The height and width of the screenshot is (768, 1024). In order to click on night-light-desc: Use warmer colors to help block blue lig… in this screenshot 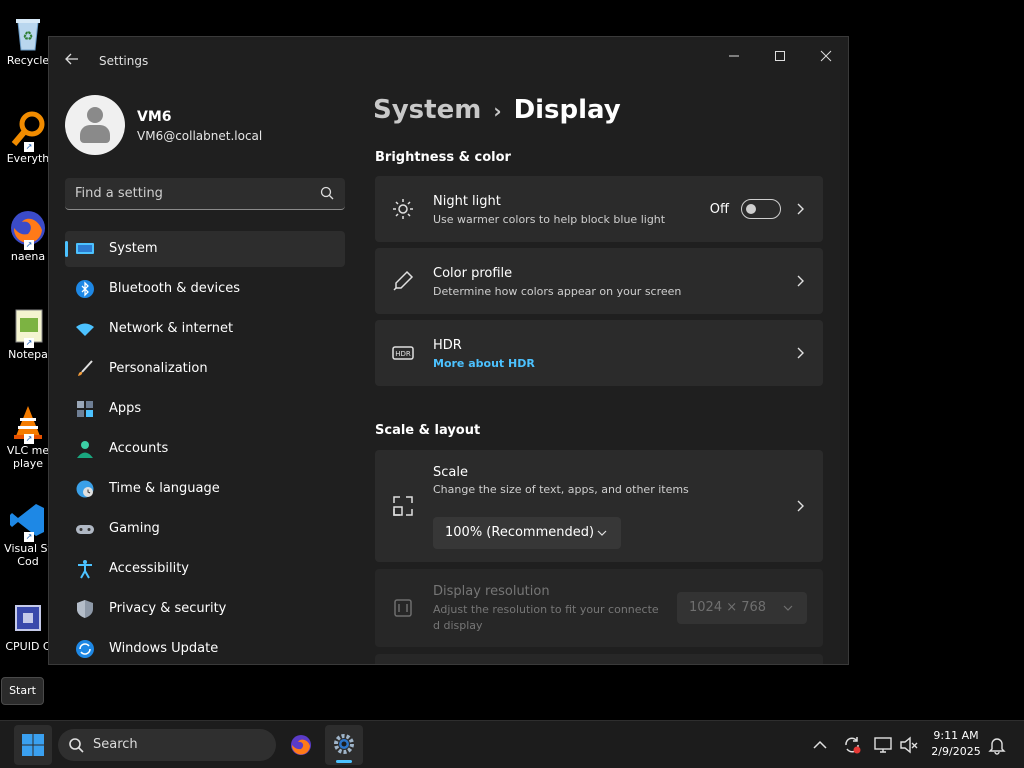, I will do `click(549, 219)`.